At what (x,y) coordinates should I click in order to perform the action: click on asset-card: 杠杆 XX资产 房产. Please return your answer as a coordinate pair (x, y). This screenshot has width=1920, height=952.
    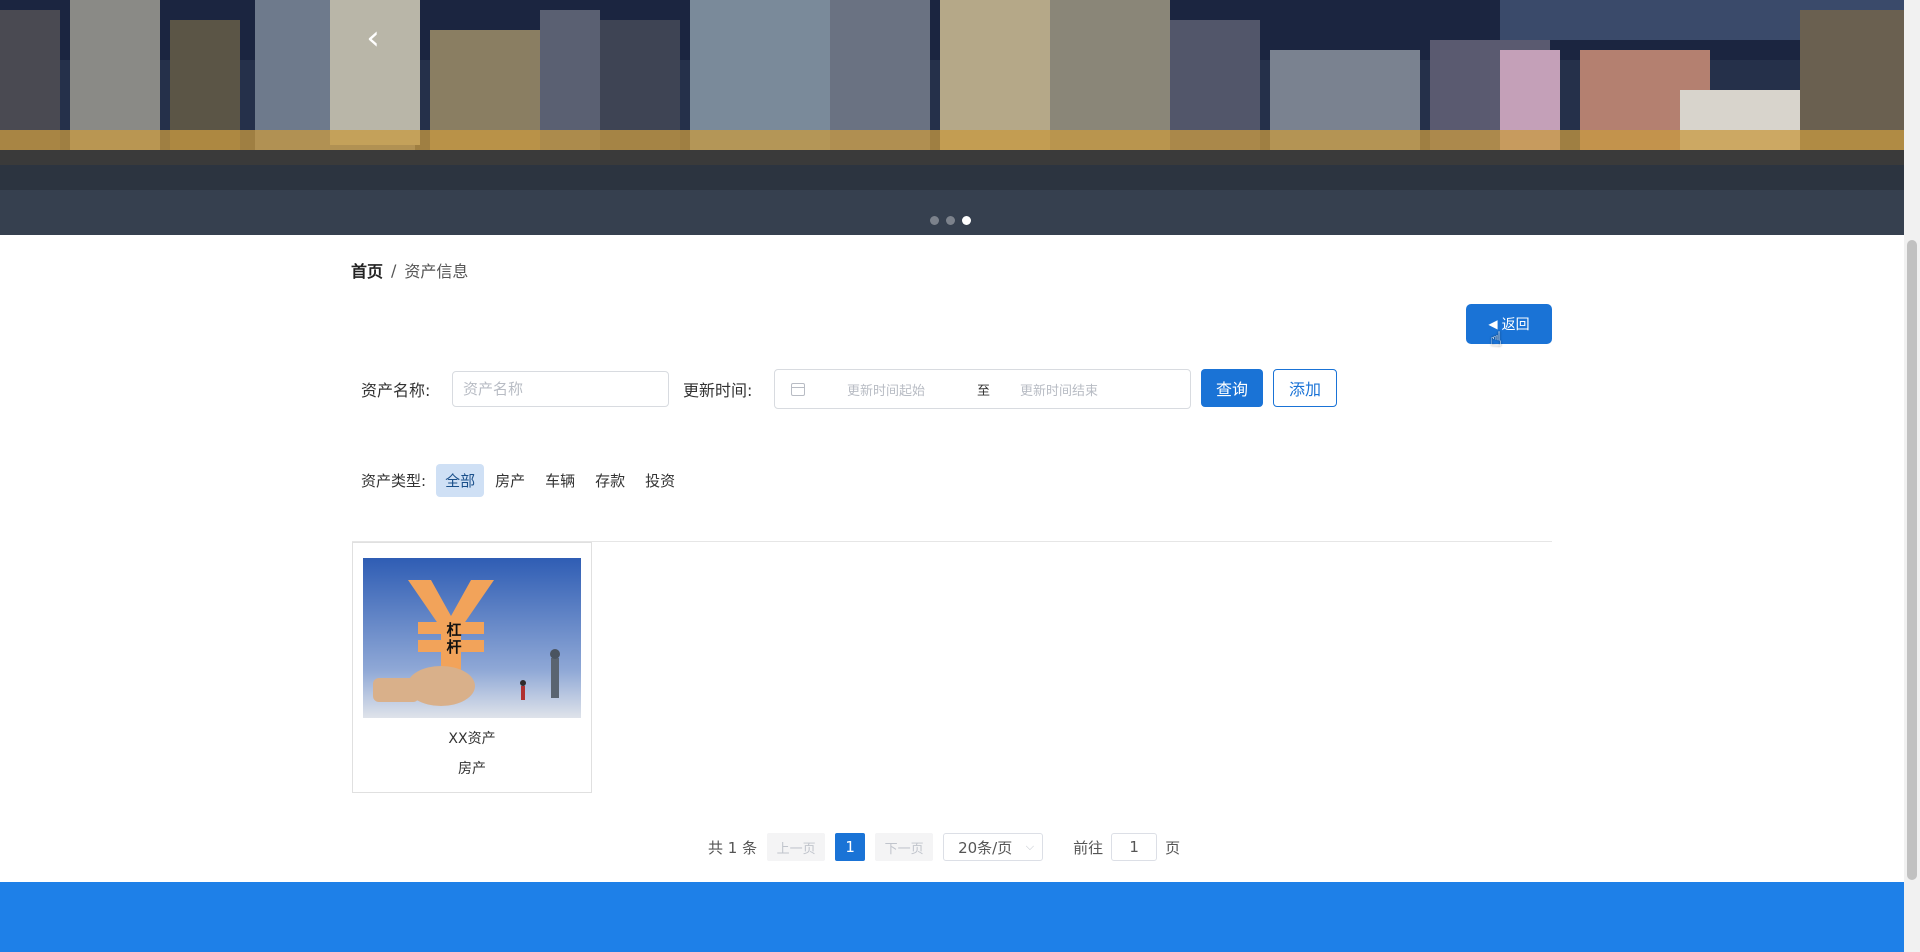
    Looking at the image, I should click on (472, 667).